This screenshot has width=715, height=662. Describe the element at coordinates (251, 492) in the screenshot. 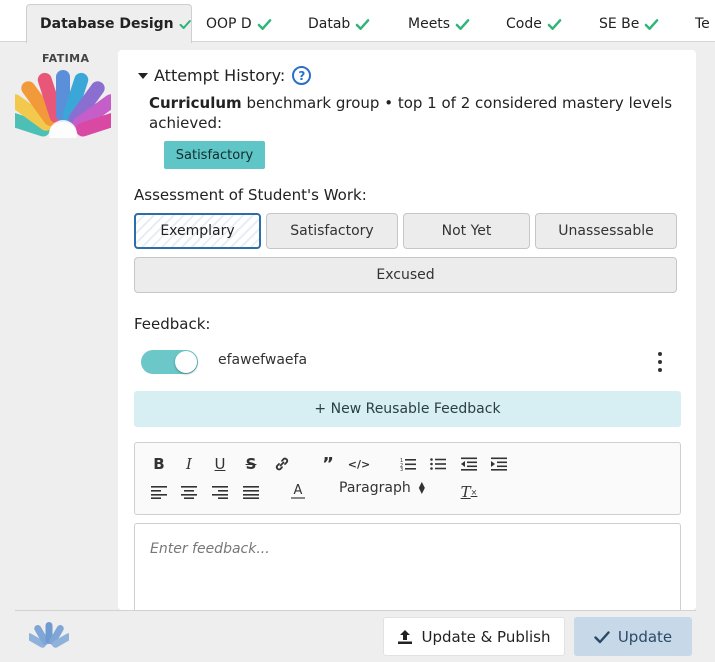

I see `align-justify-icon` at that location.